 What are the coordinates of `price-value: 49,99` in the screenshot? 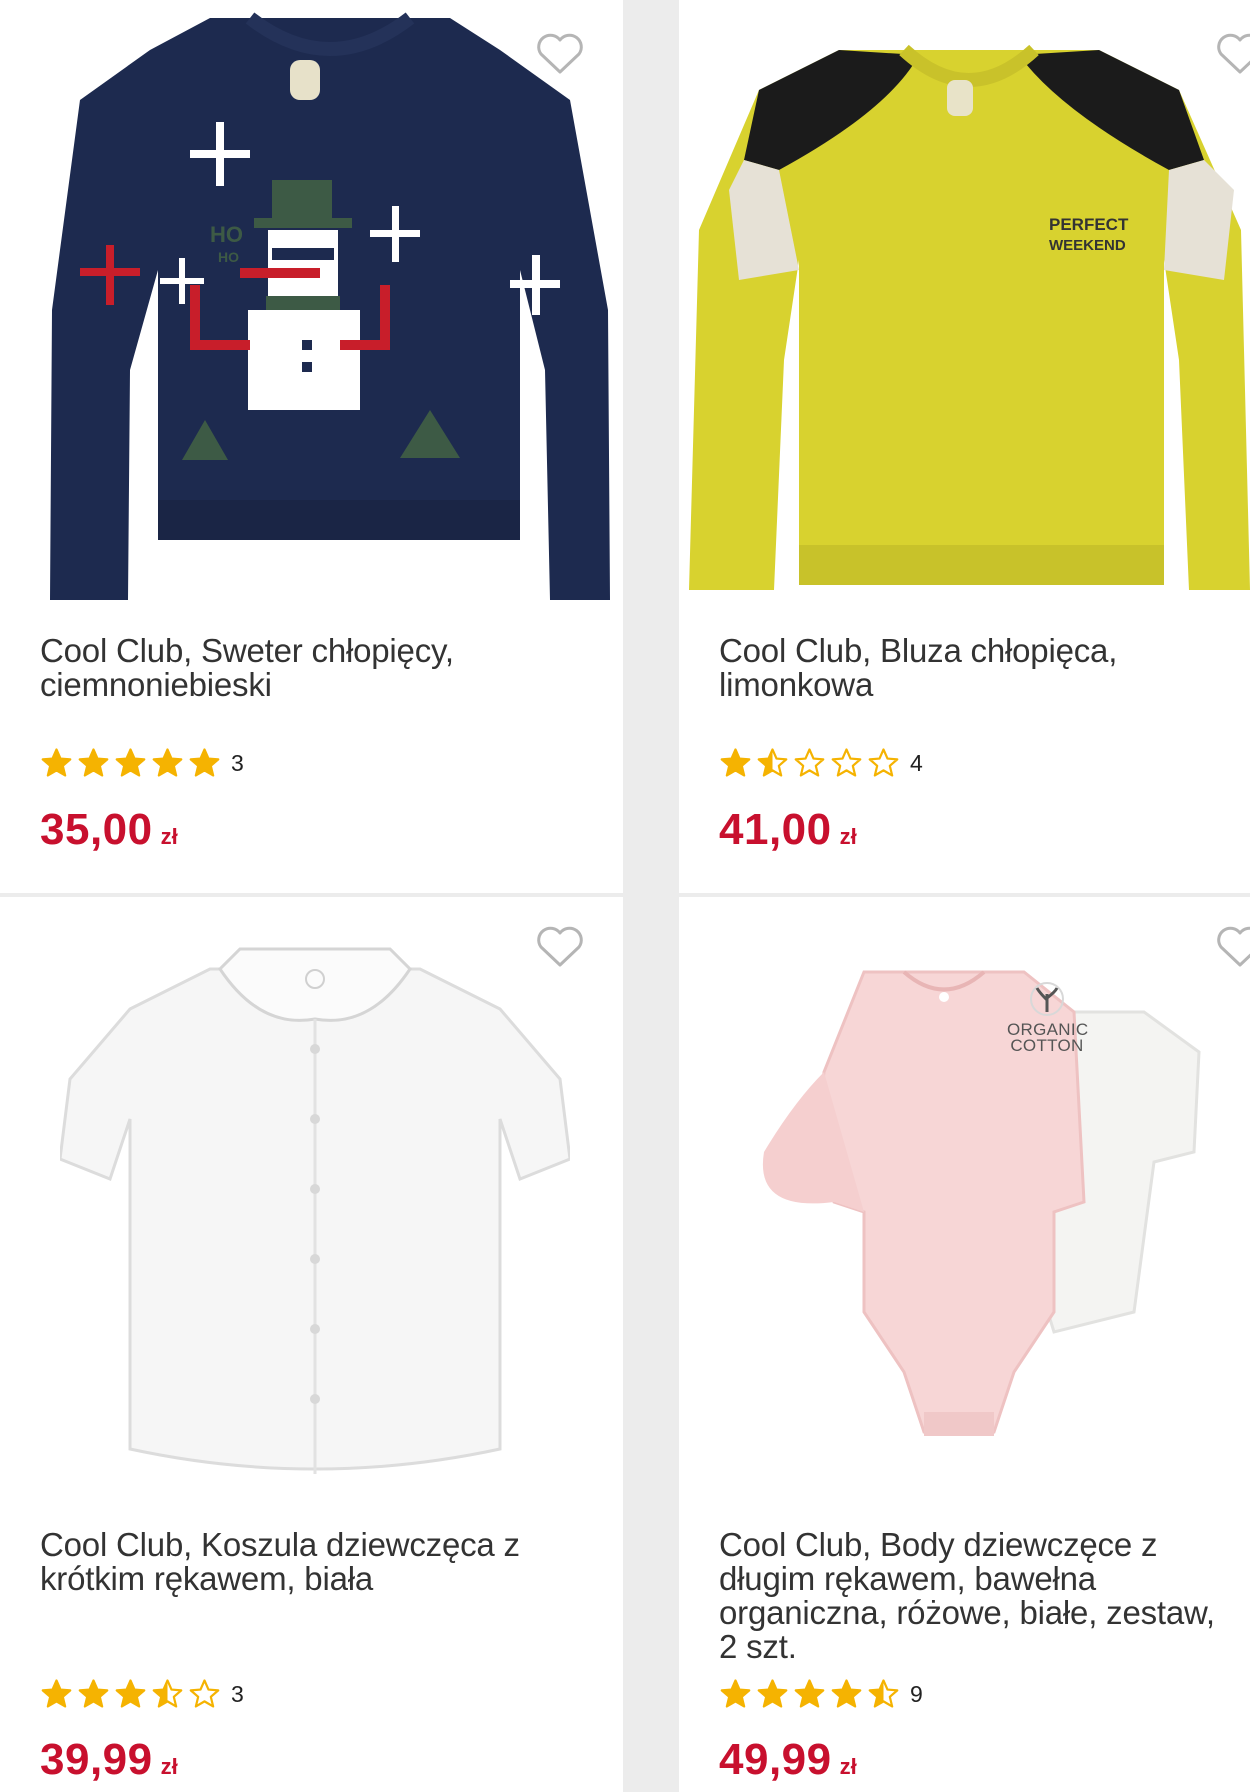 It's located at (775, 1759).